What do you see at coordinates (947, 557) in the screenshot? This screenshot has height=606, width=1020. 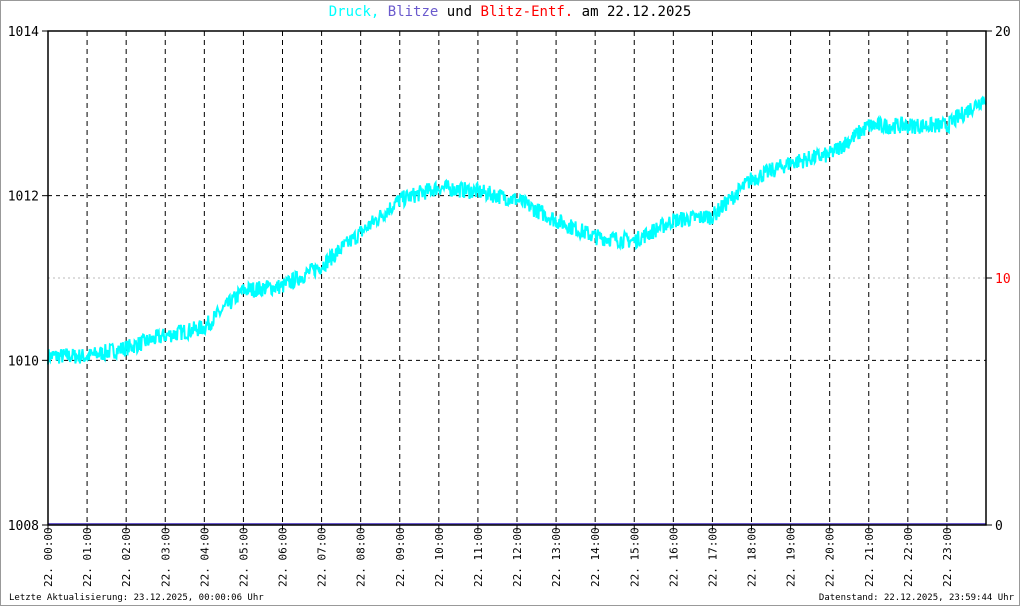 I see `x-tick-label: 22. 23:00` at bounding box center [947, 557].